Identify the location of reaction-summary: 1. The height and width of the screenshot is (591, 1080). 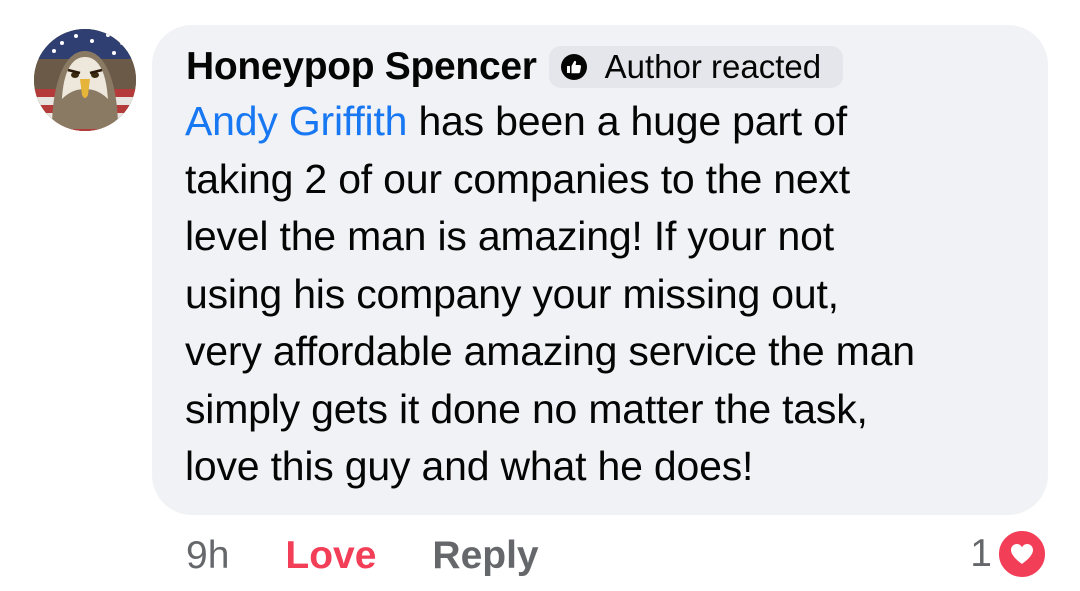
(1009, 554).